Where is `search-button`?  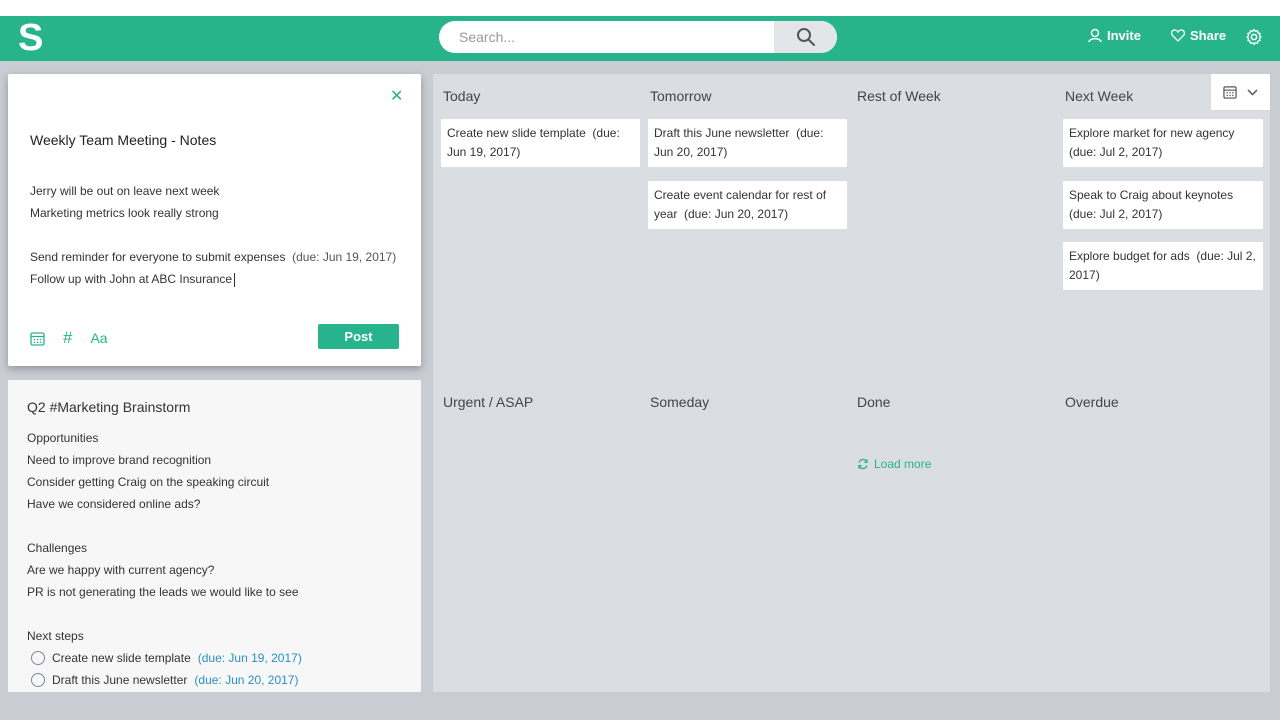
search-button is located at coordinates (805, 37).